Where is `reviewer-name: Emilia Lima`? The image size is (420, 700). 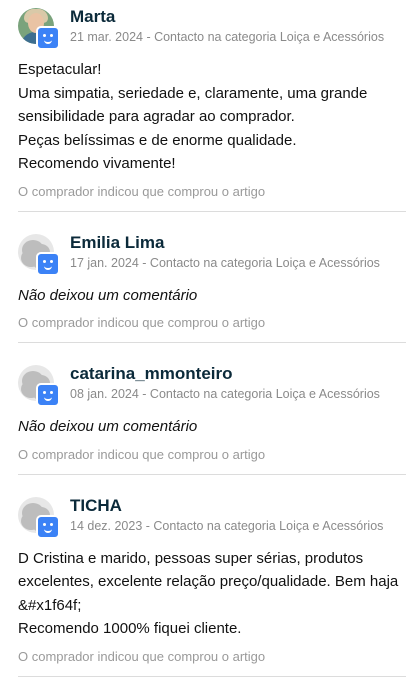
reviewer-name: Emilia Lima is located at coordinates (238, 243).